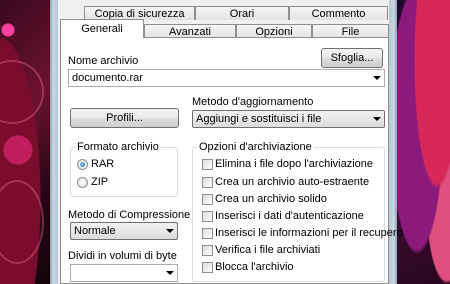 The width and height of the screenshot is (450, 284). What do you see at coordinates (139, 13) in the screenshot?
I see `tab-copia-di-sicurezza: Copia di sicurezza` at bounding box center [139, 13].